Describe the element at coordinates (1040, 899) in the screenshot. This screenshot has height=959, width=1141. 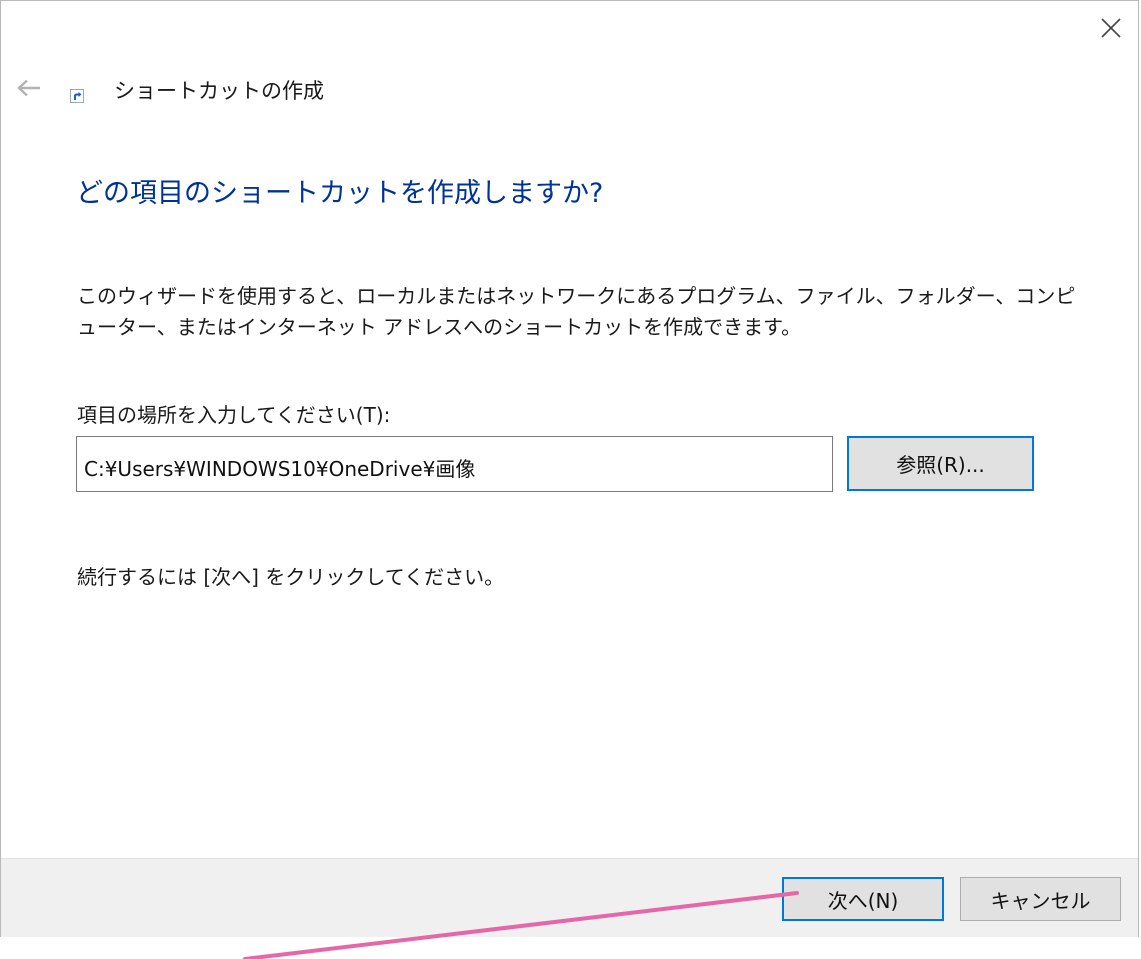
I see `cancel-button: キャンセル` at that location.